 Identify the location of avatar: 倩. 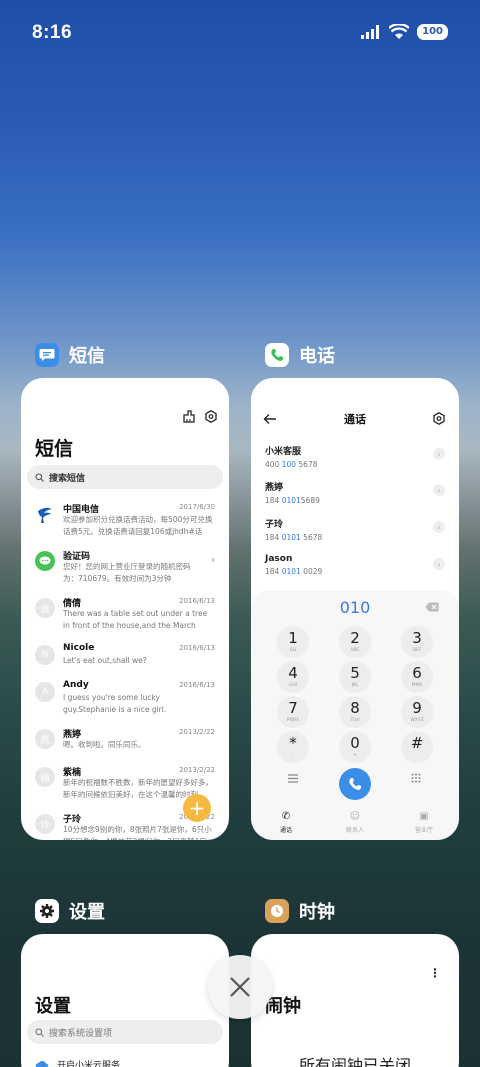
(45, 608).